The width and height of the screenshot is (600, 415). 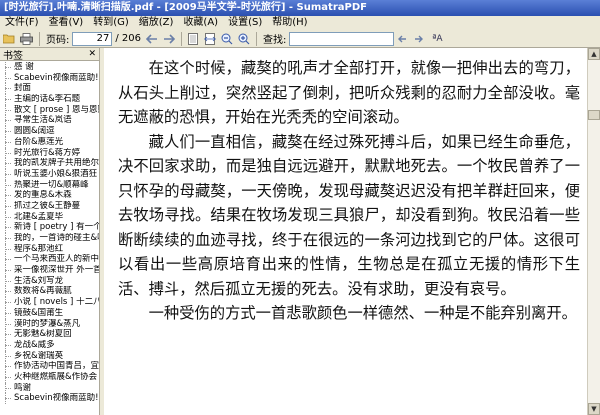 What do you see at coordinates (168, 38) in the screenshot?
I see `next-page-icon` at bounding box center [168, 38].